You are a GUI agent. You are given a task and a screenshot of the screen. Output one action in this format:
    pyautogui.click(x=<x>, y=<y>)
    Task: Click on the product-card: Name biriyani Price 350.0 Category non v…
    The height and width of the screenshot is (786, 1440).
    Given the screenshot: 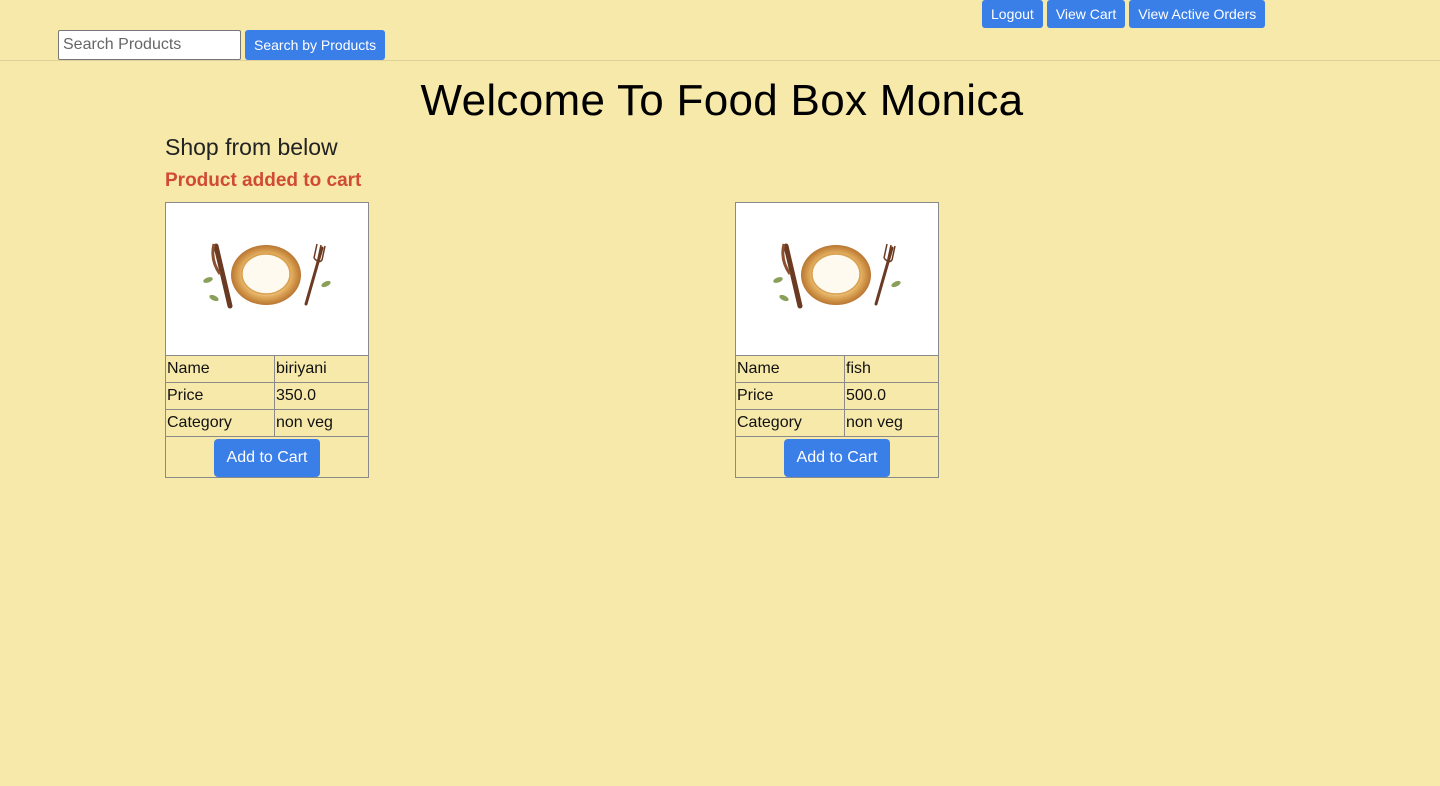 What is the action you would take?
    pyautogui.click(x=267, y=340)
    